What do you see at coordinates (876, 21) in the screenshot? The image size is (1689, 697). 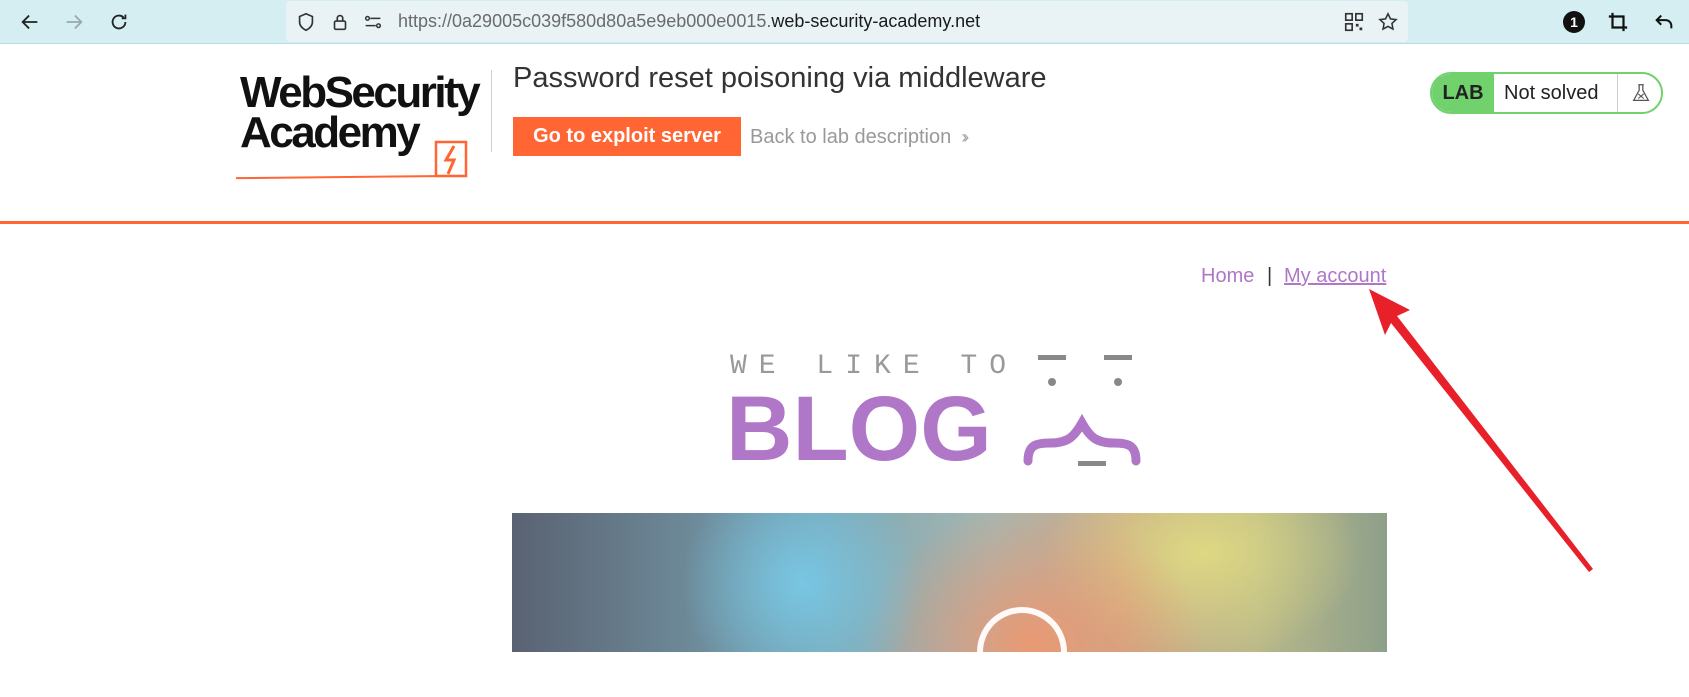 I see `url-domain: web-security-academy.net` at bounding box center [876, 21].